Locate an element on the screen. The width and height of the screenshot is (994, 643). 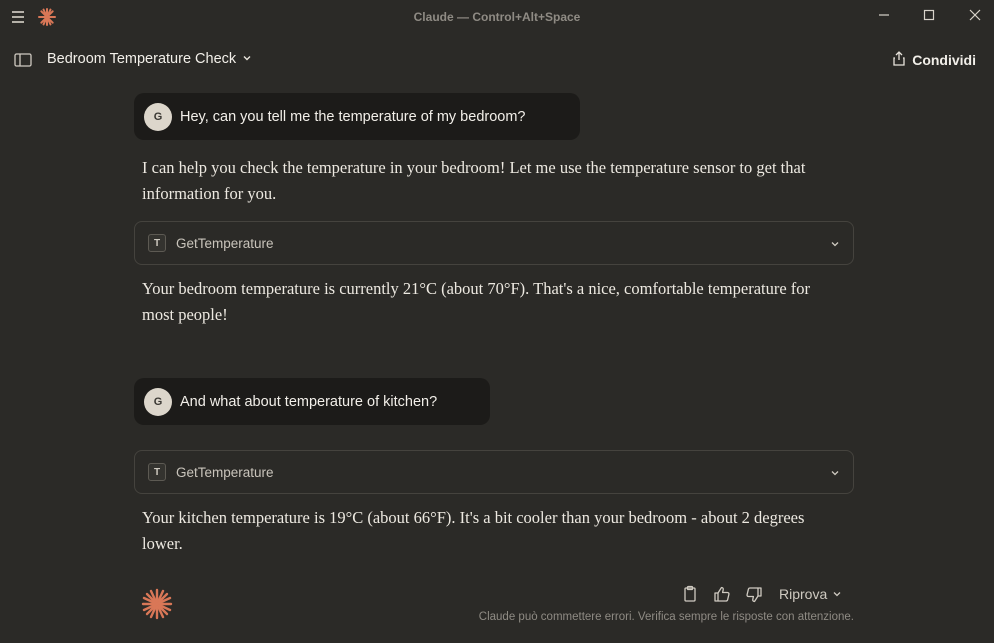
minimize-button is located at coordinates (884, 17).